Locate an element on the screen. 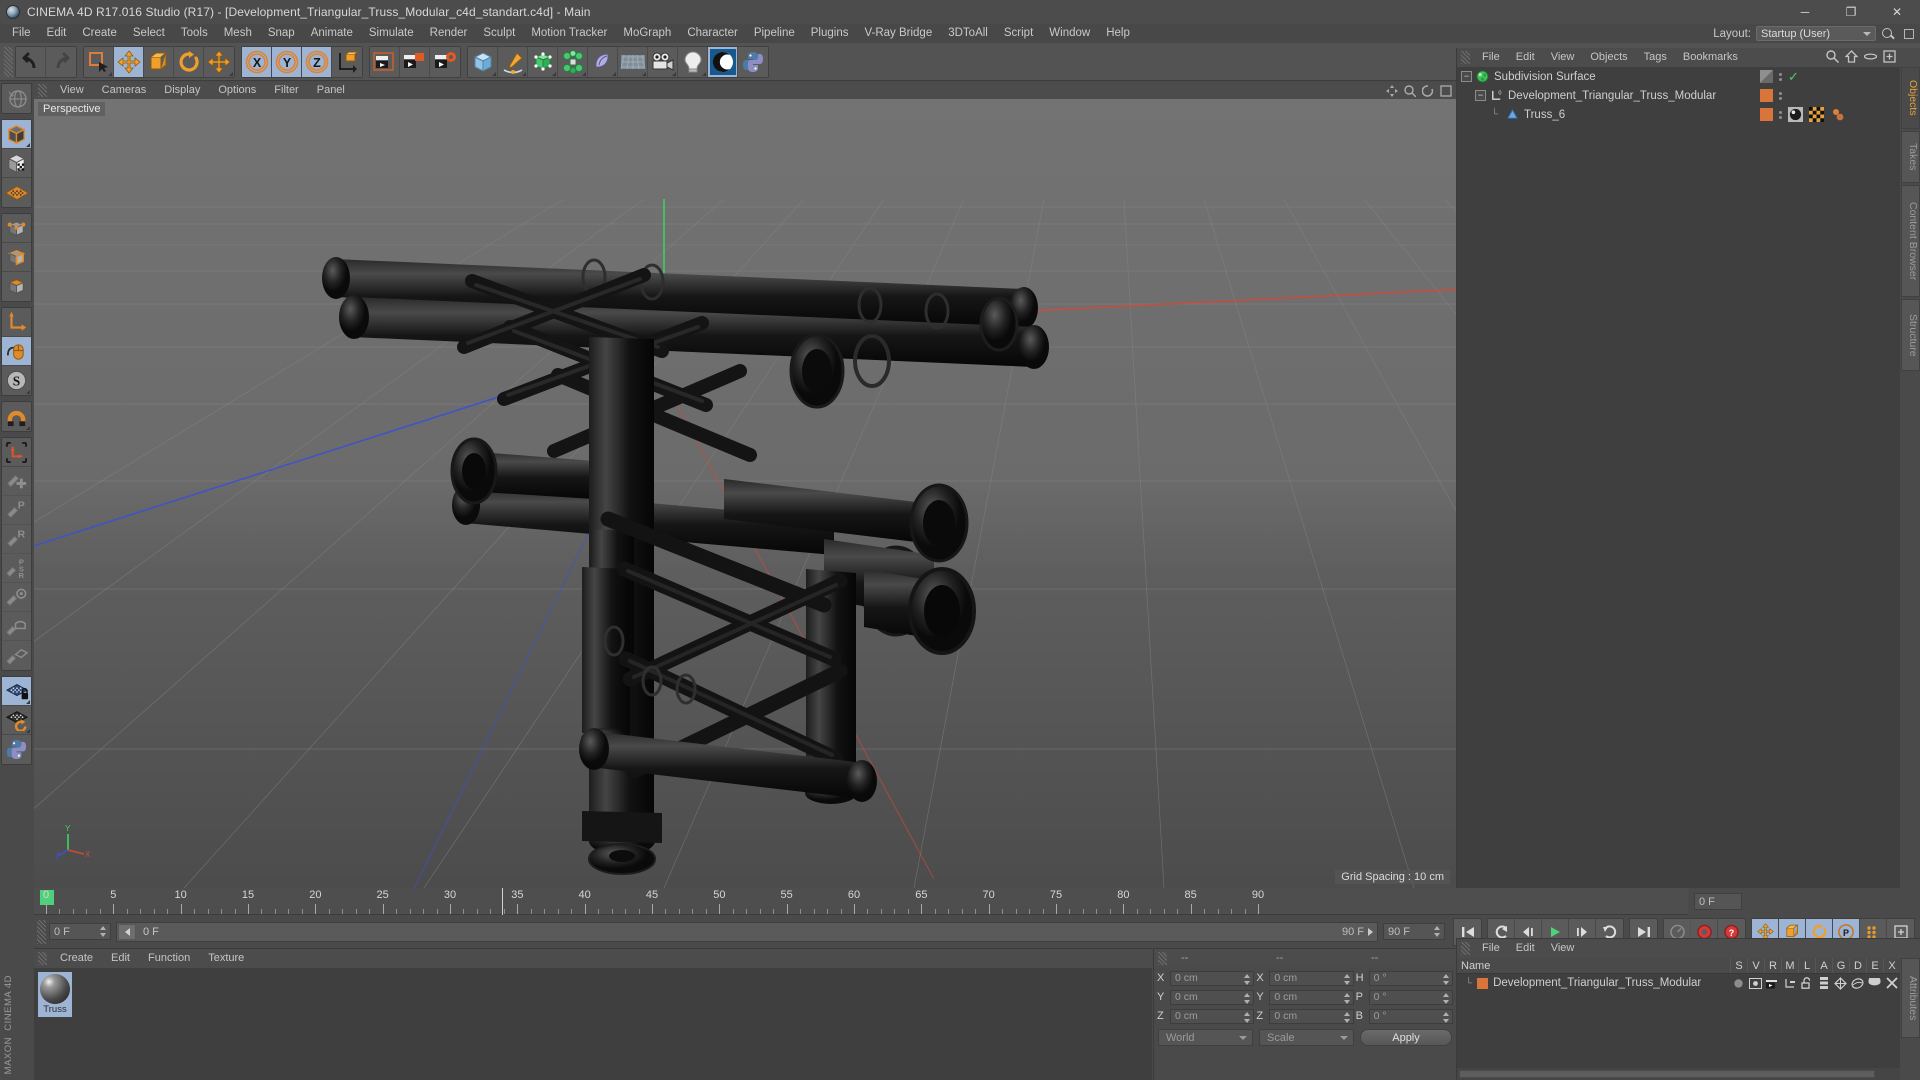 The image size is (1920, 1080). size-x-field: 0 cm is located at coordinates (1311, 978).